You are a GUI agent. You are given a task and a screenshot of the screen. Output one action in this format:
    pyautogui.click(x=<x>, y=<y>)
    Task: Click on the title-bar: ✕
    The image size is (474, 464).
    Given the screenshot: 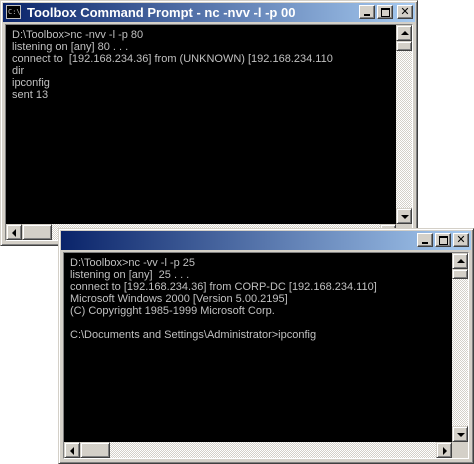 What is the action you would take?
    pyautogui.click(x=266, y=240)
    